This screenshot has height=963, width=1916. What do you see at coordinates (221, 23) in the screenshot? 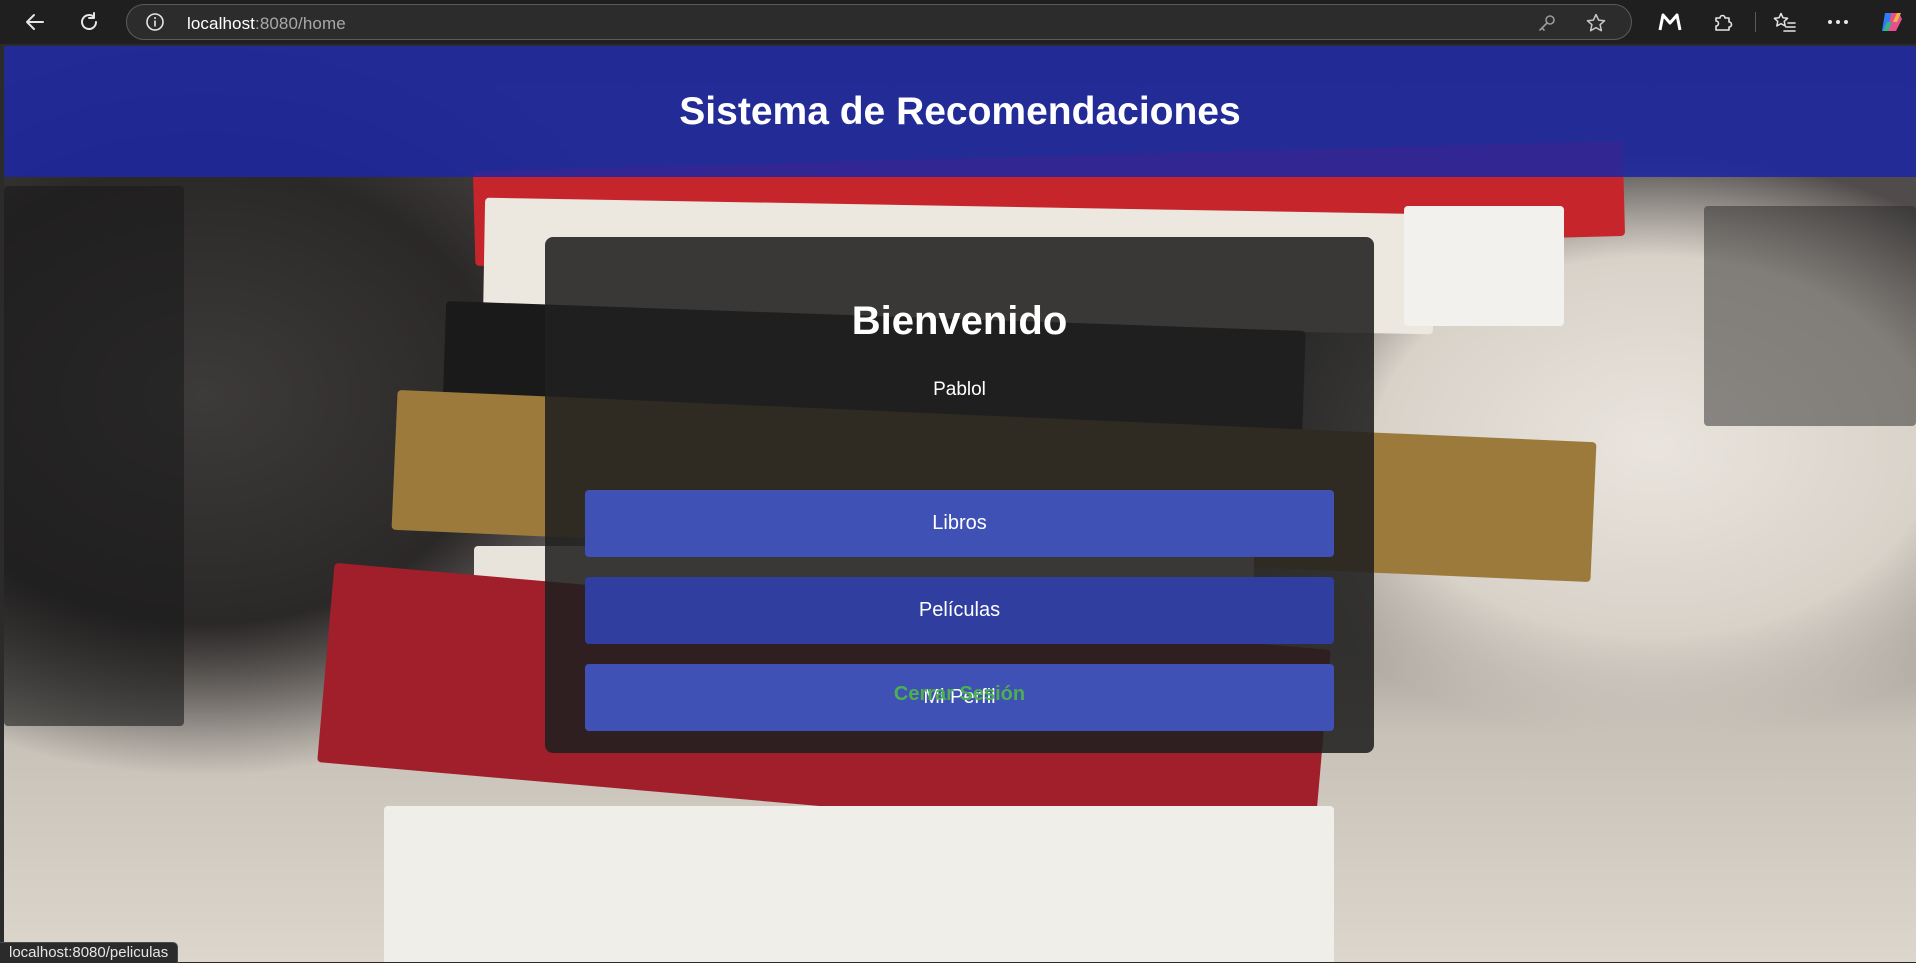
I see `url-host: localhost` at bounding box center [221, 23].